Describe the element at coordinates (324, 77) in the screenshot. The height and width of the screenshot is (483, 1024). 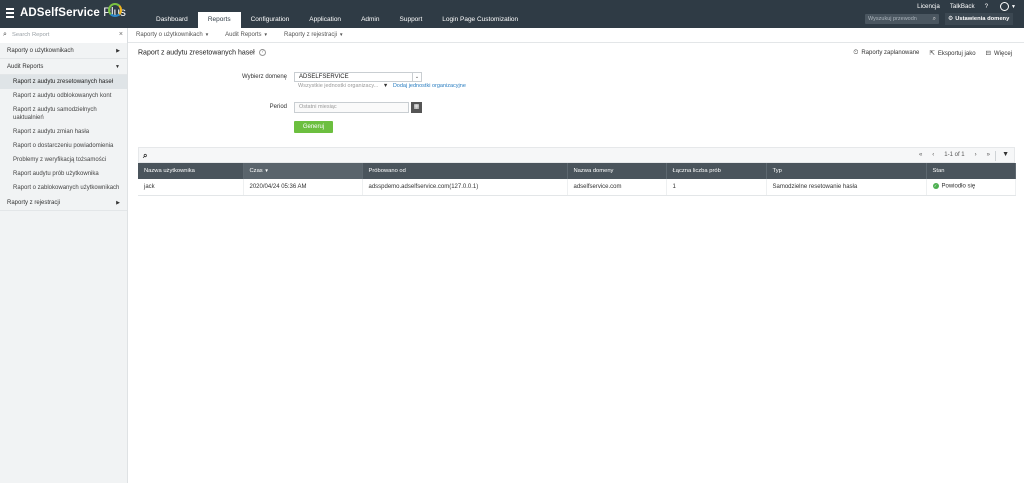
I see `domain-select-value: ADSELFSERVICE` at that location.